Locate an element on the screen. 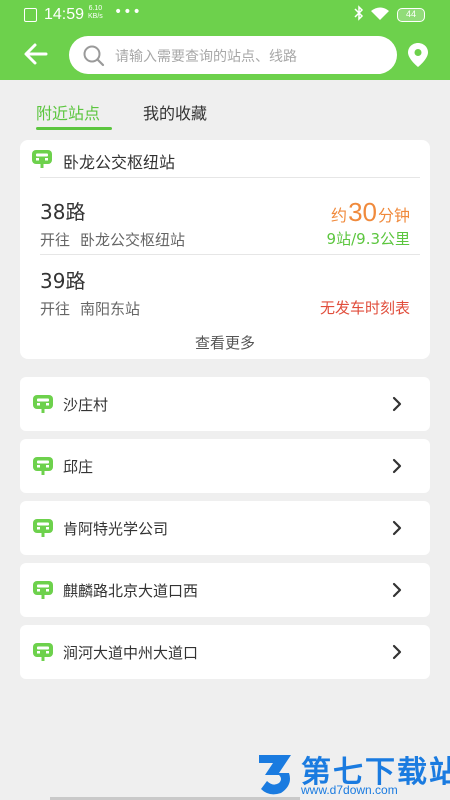 This screenshot has height=800, width=450. back-button is located at coordinates (36, 54).